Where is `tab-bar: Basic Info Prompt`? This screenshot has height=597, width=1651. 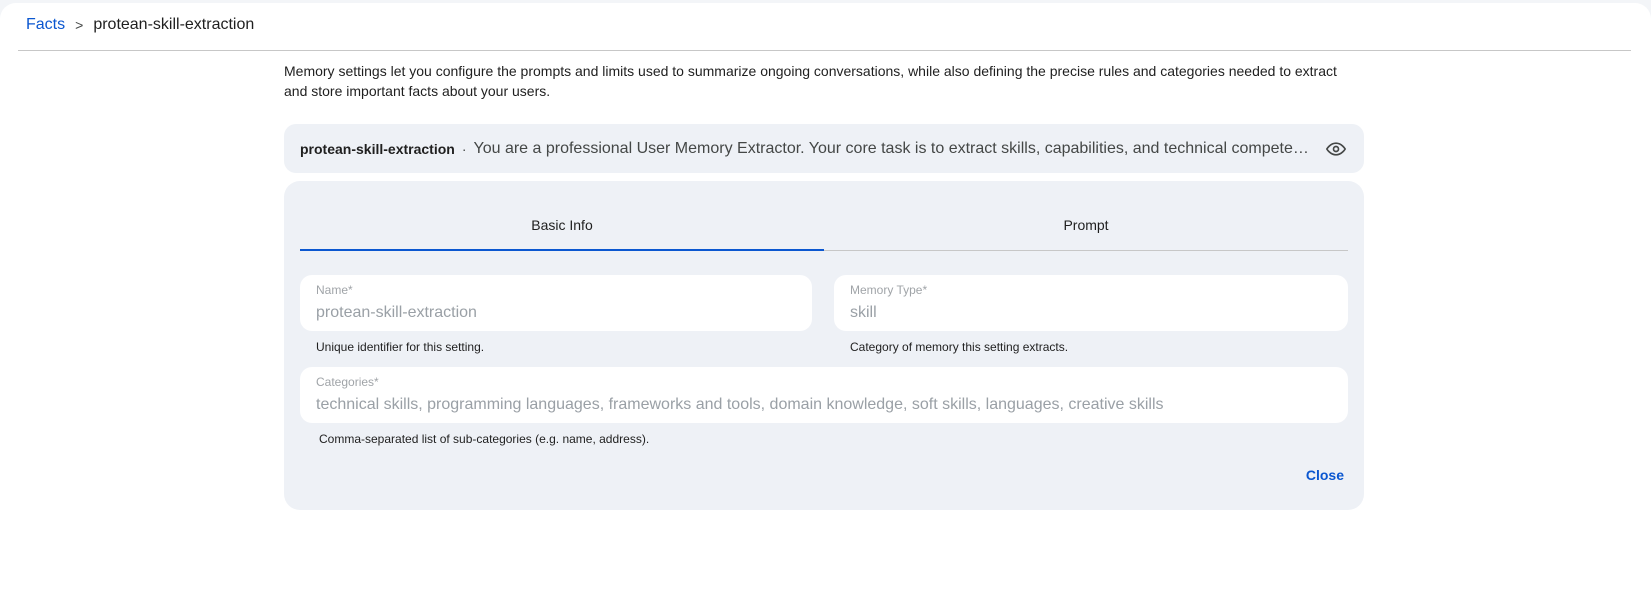
tab-bar: Basic Info Prompt is located at coordinates (824, 225).